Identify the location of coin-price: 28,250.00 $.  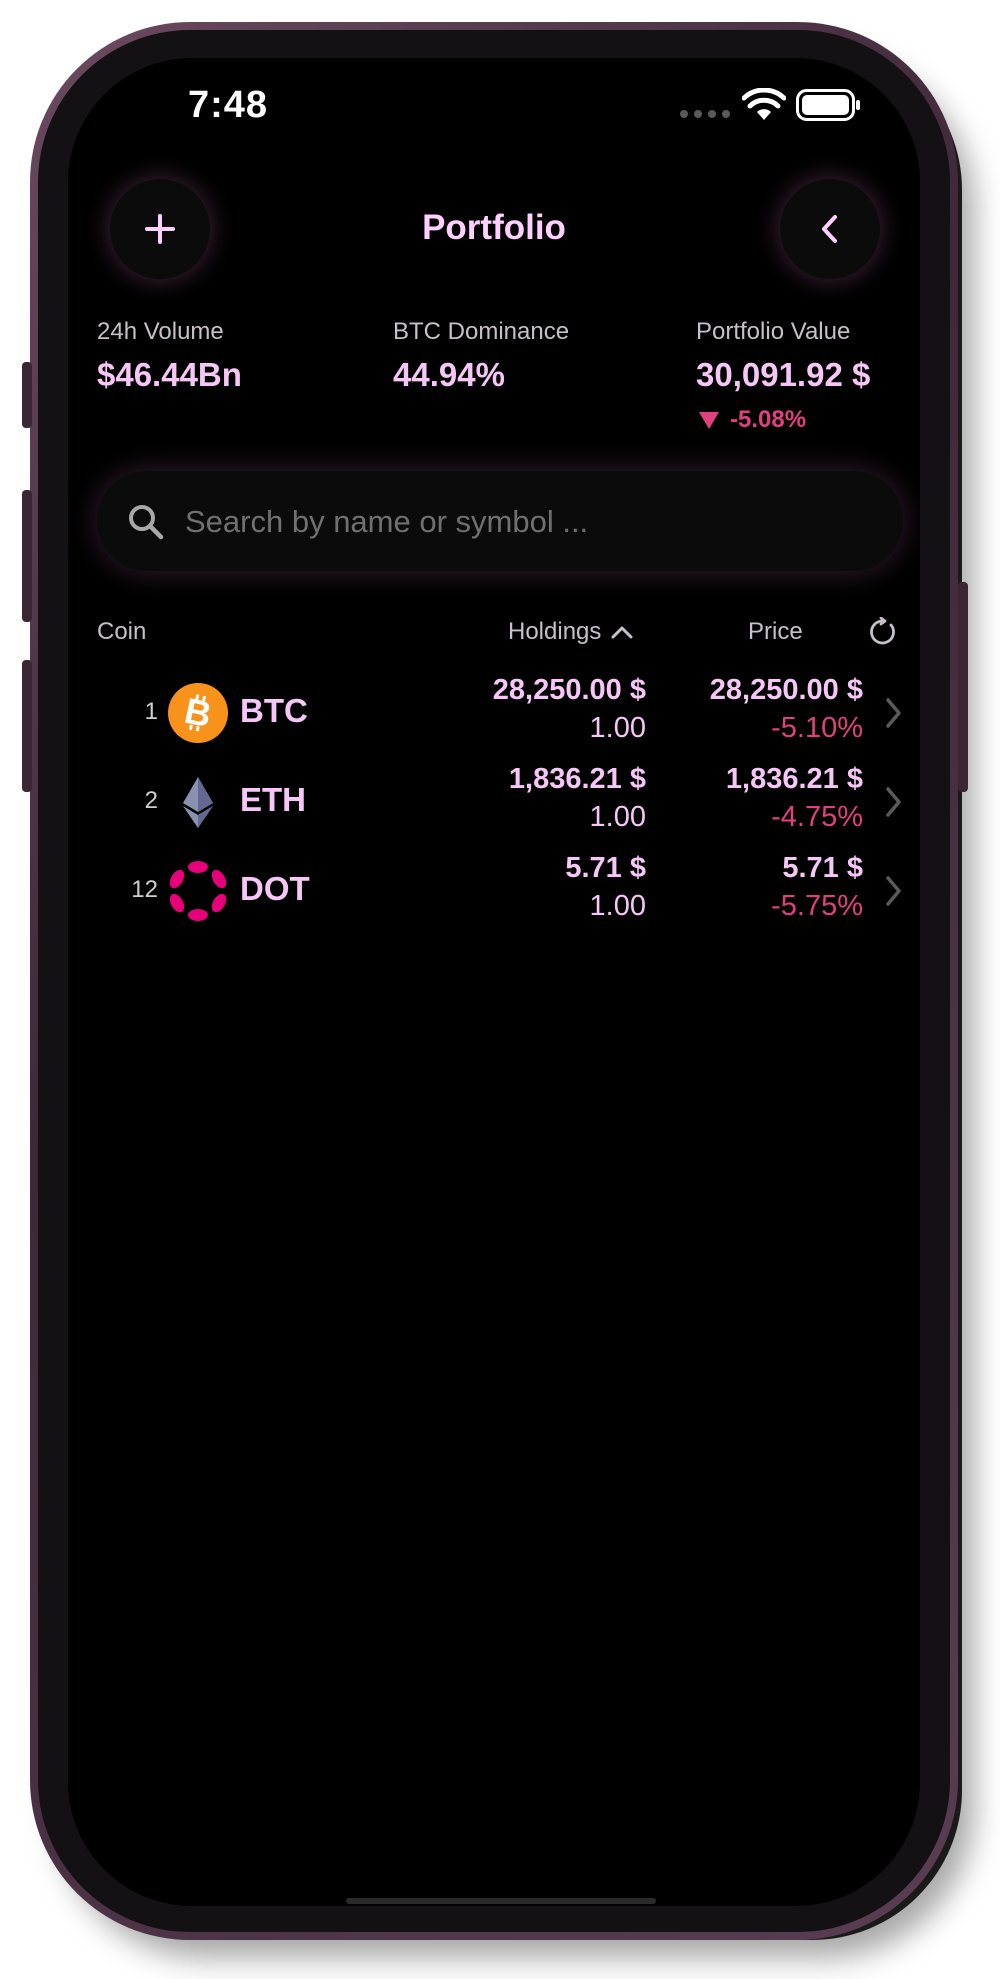
(786, 690).